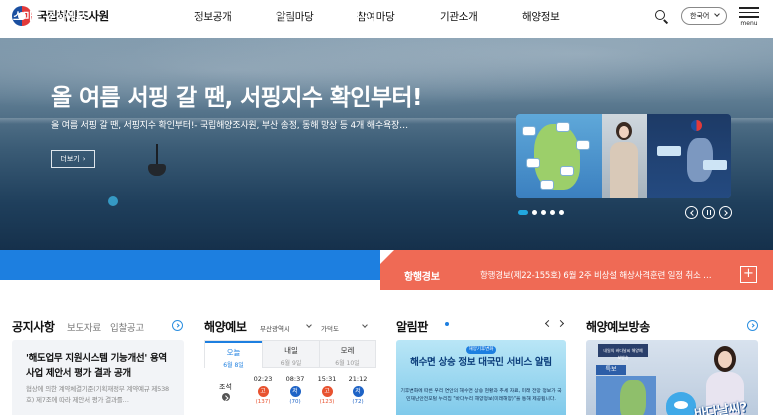 Image resolution: width=773 pixels, height=415 pixels. I want to click on ocean-forecast-title: 해양예보, so click(225, 327).